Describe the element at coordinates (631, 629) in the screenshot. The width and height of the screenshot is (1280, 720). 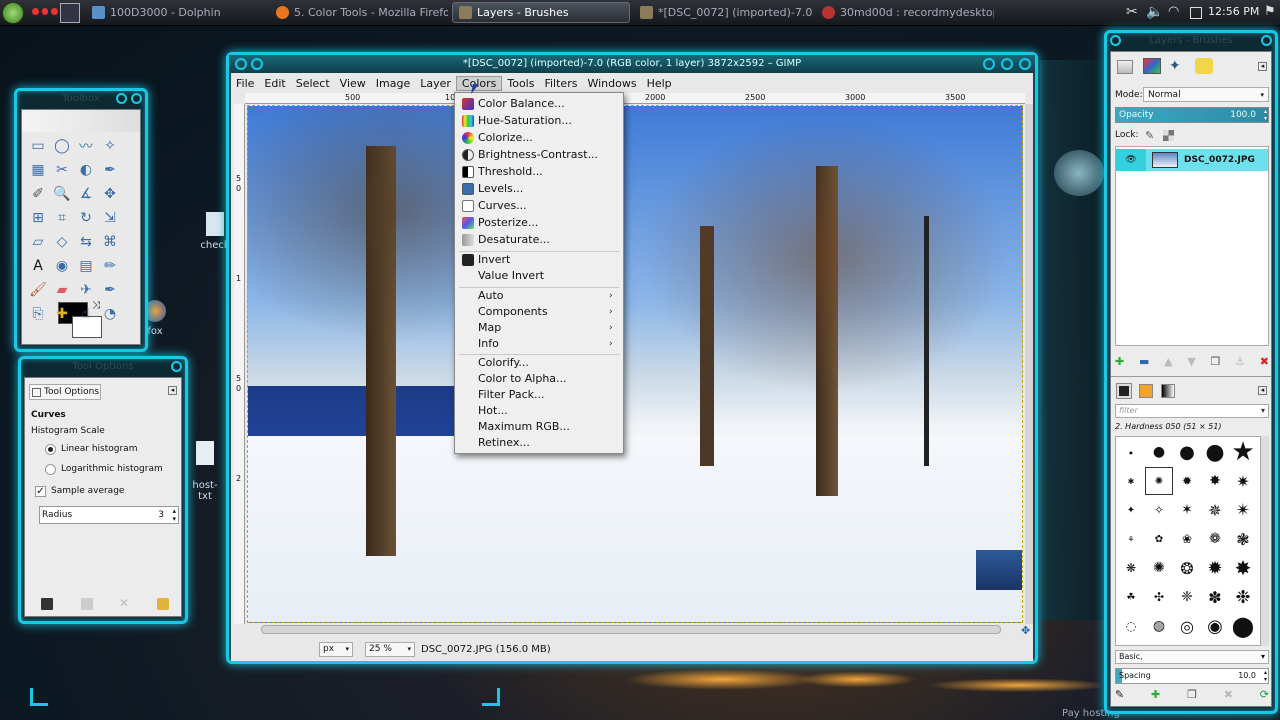
I see `horizontal-scrollbar` at that location.